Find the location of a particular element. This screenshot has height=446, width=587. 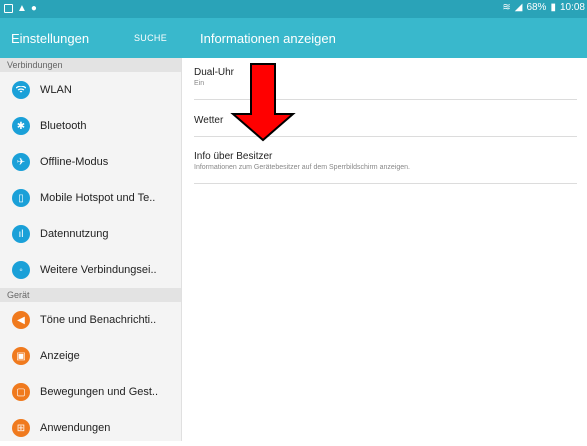

motion-icon: ▢ is located at coordinates (21, 392).